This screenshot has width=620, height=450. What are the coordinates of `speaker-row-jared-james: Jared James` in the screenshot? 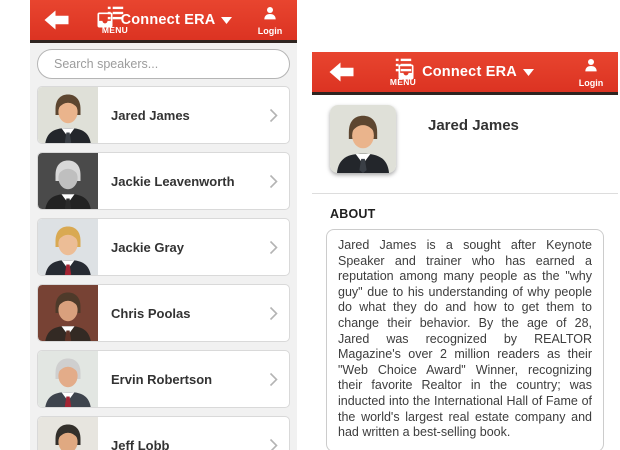 It's located at (163, 115).